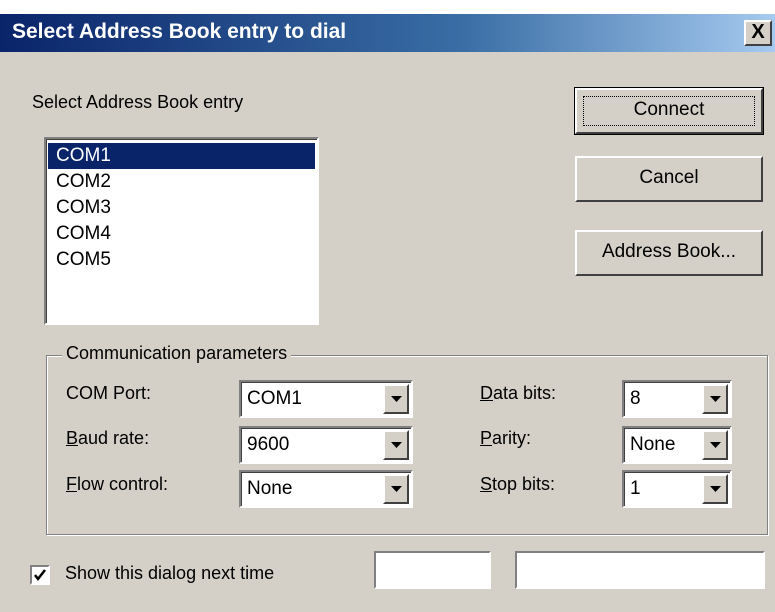 This screenshot has width=775, height=612. Describe the element at coordinates (181, 260) in the screenshot. I see `list-item-com5: COM5` at that location.